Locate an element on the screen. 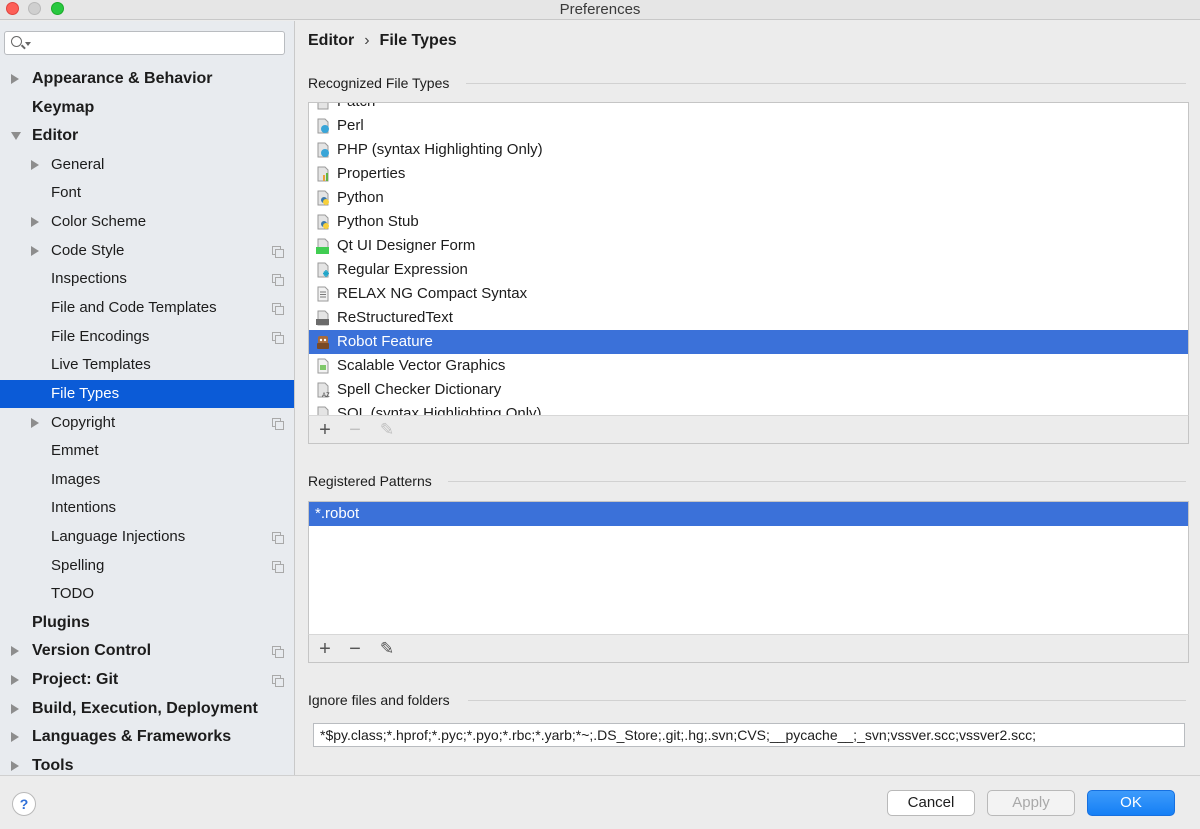 The image size is (1200, 829). sidebar-item-appearance-behavior: Appearance & Behavior is located at coordinates (147, 79).